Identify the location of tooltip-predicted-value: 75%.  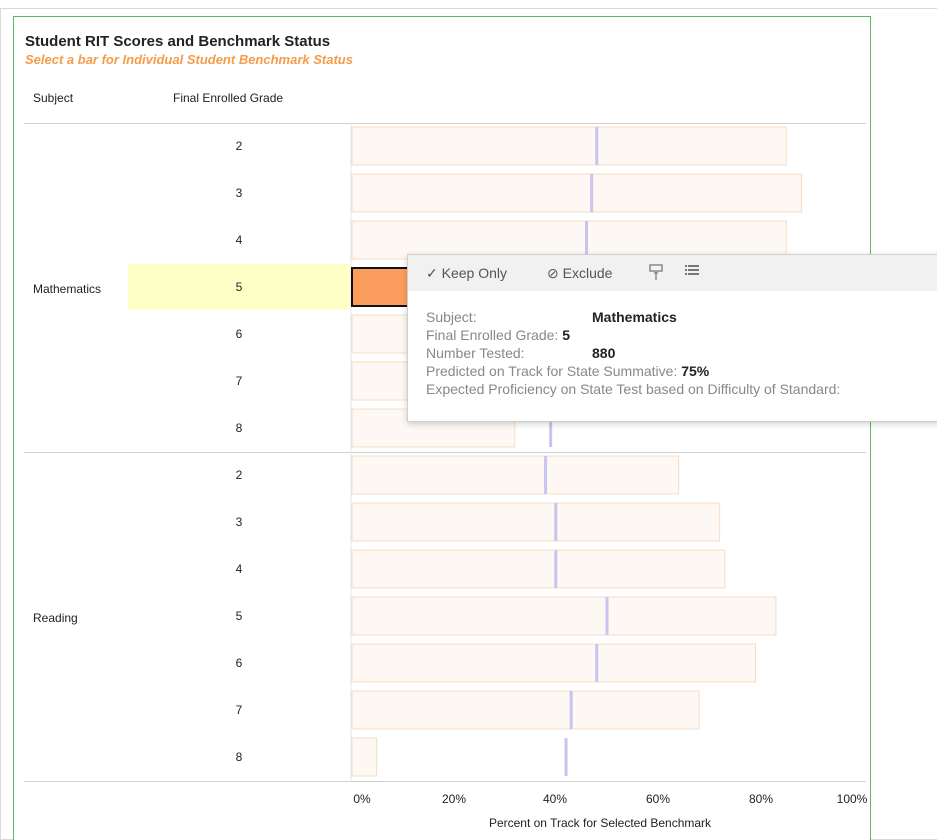
(695, 371).